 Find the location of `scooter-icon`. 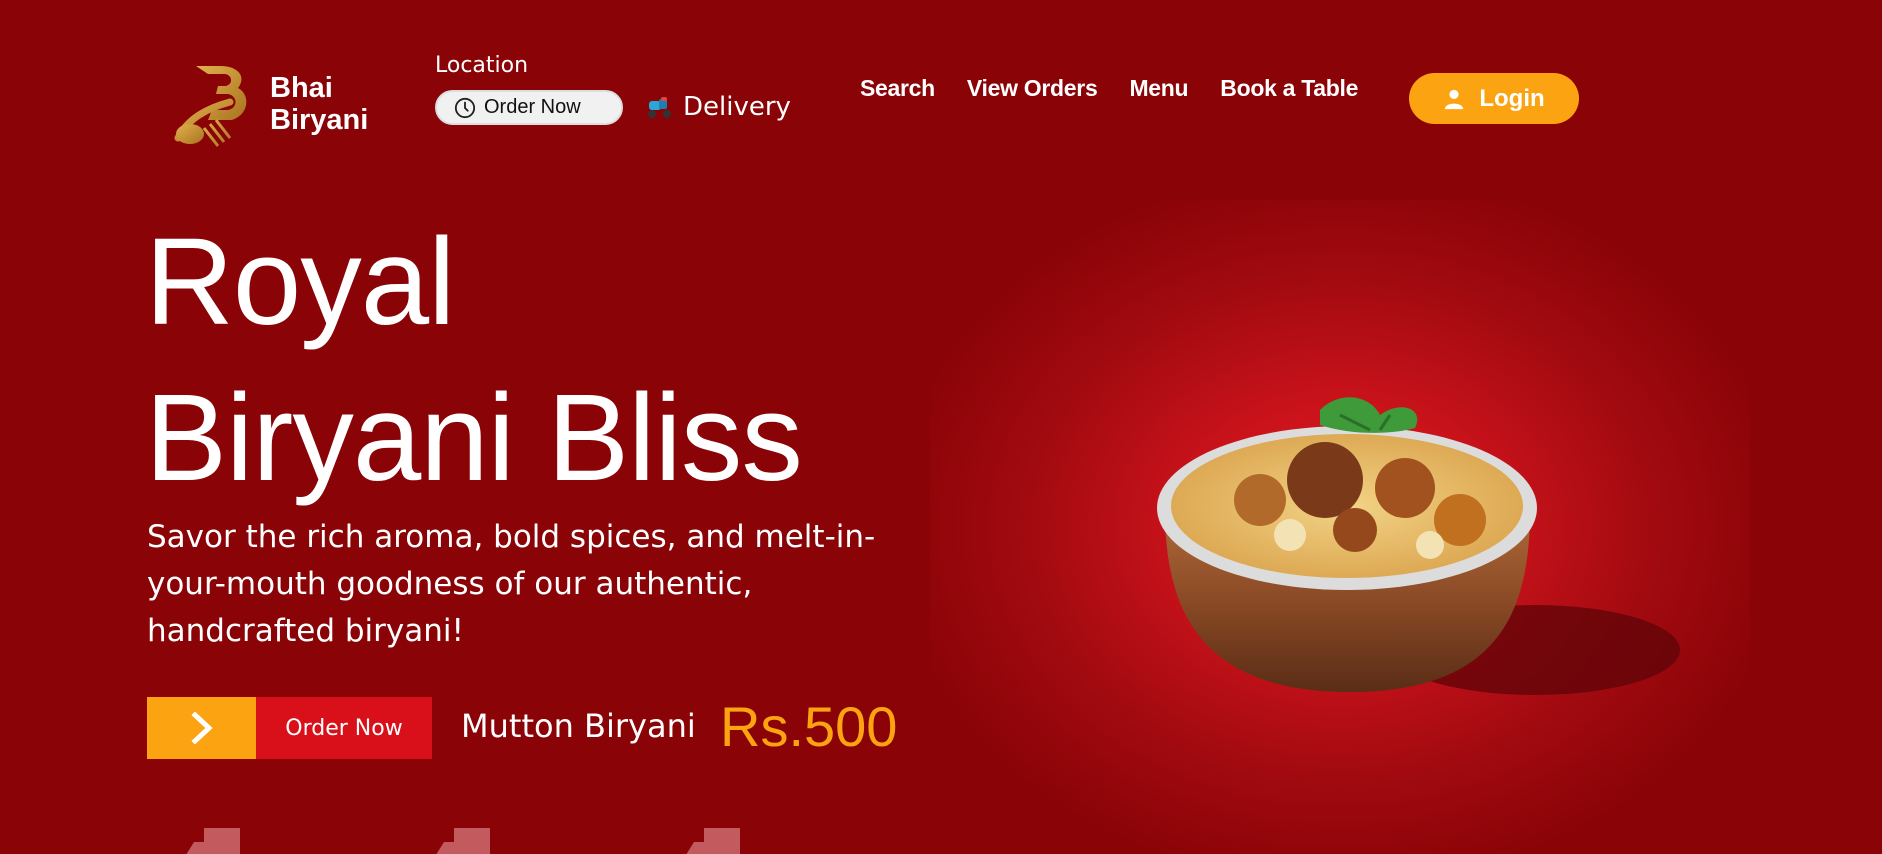

scooter-icon is located at coordinates (659, 107).